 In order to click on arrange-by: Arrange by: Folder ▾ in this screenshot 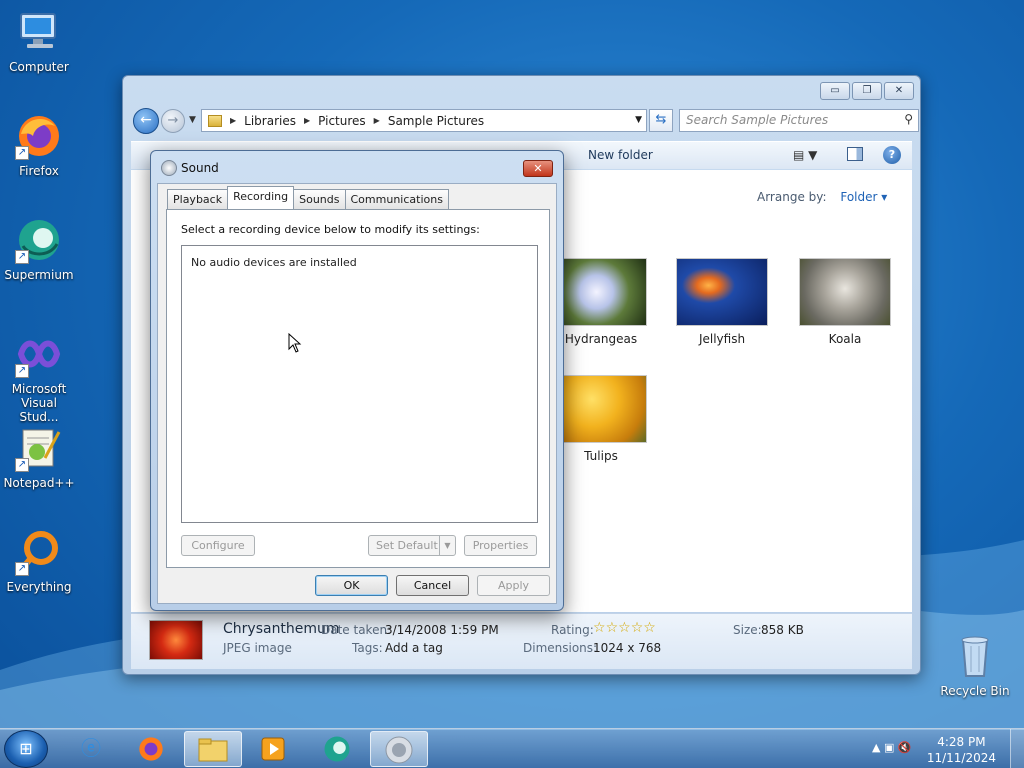, I will do `click(822, 197)`.